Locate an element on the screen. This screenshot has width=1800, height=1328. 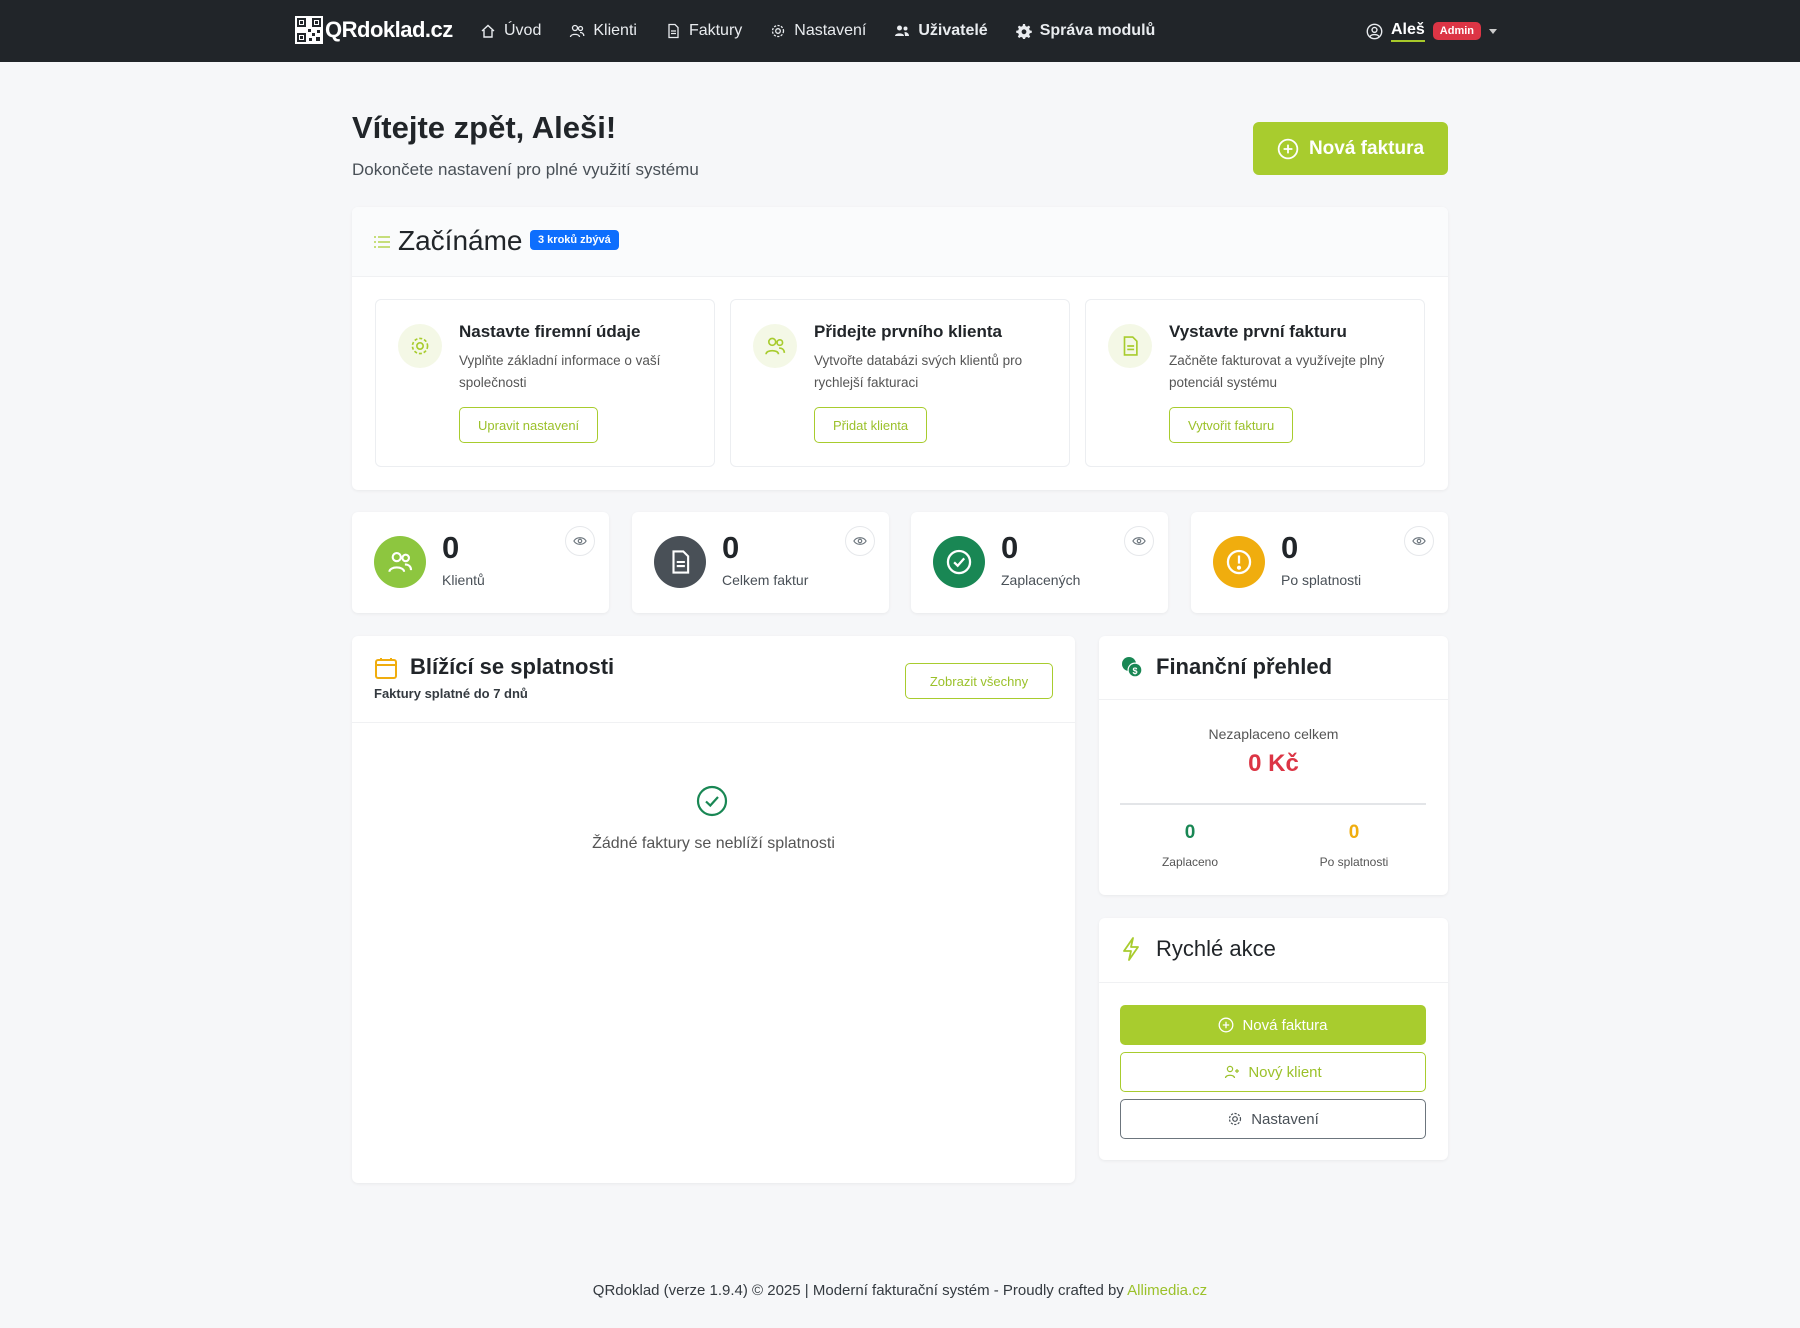
footer-link: Allimedia.cz is located at coordinates (1167, 1290).